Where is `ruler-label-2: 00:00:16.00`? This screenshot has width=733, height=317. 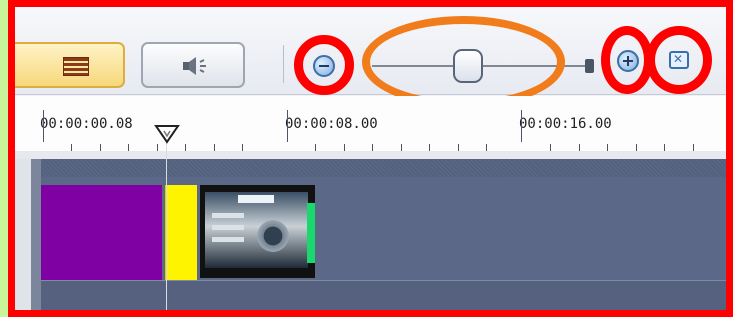
ruler-label-2: 00:00:16.00 is located at coordinates (565, 124).